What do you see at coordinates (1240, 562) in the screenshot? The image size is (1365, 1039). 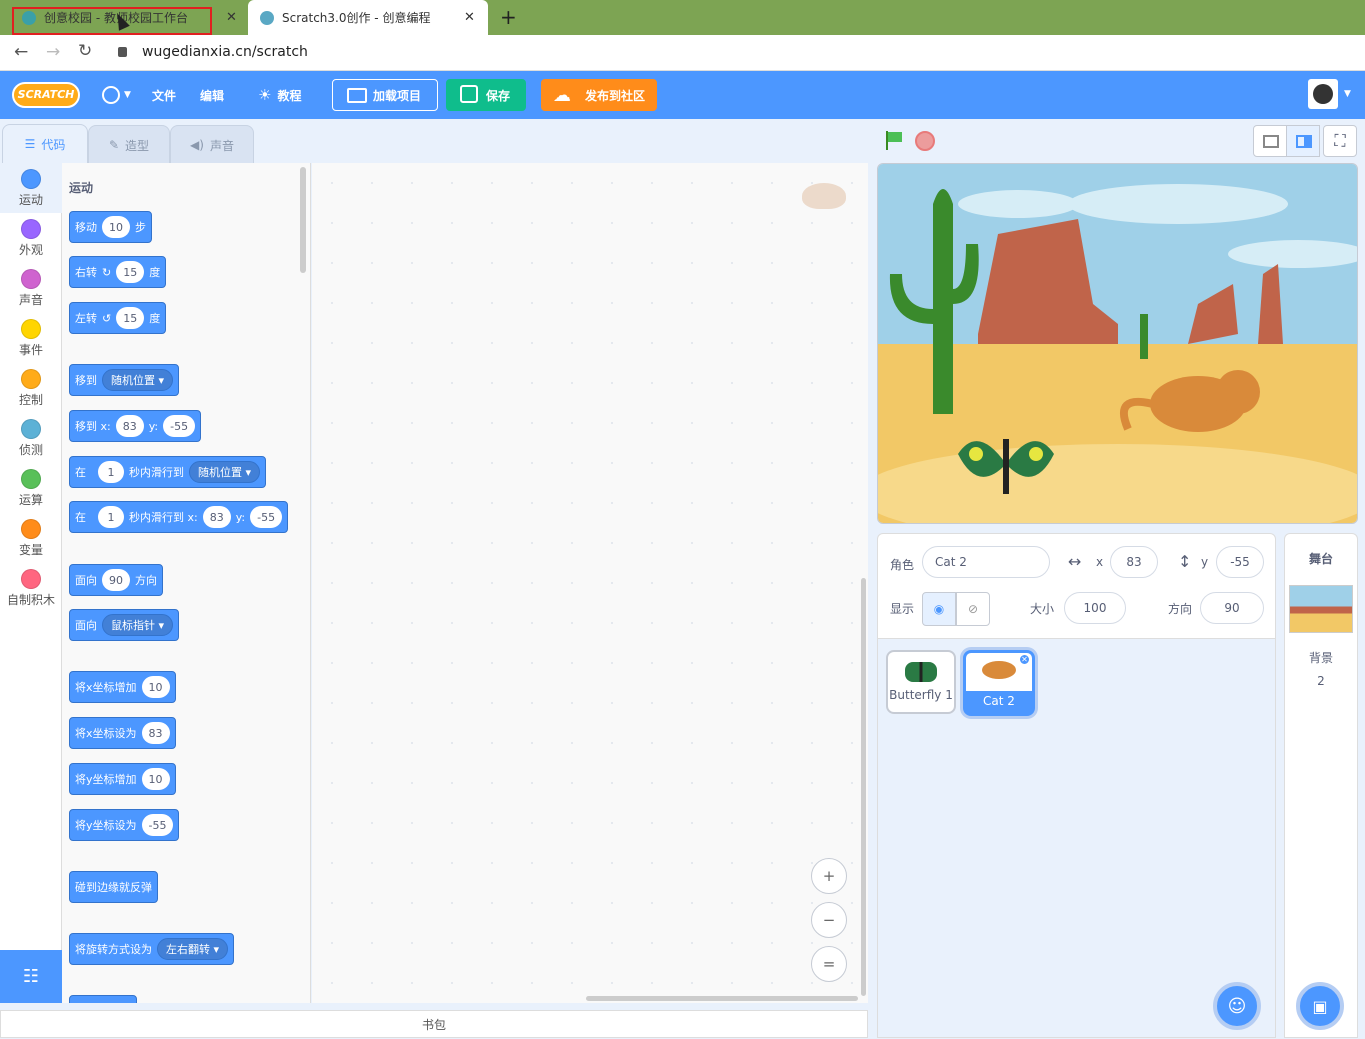 I see `y-position-input: -55` at bounding box center [1240, 562].